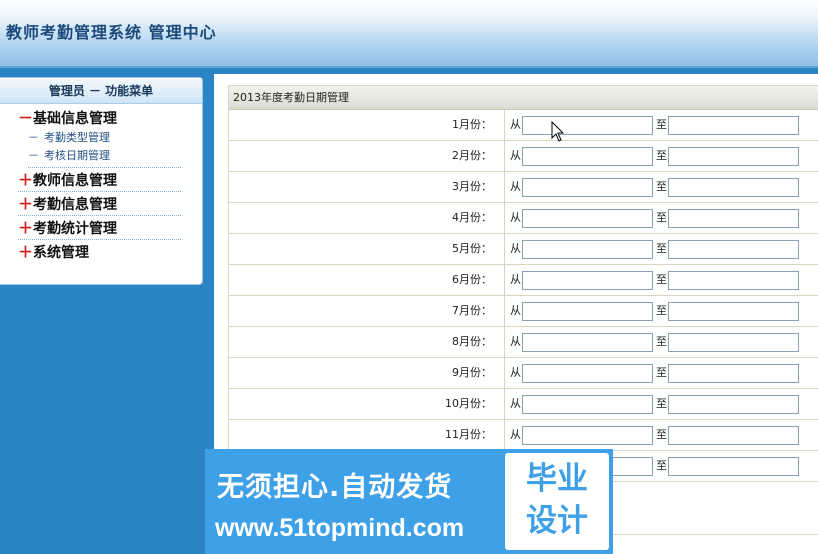  I want to click on month-label: 11月份：, so click(367, 435).